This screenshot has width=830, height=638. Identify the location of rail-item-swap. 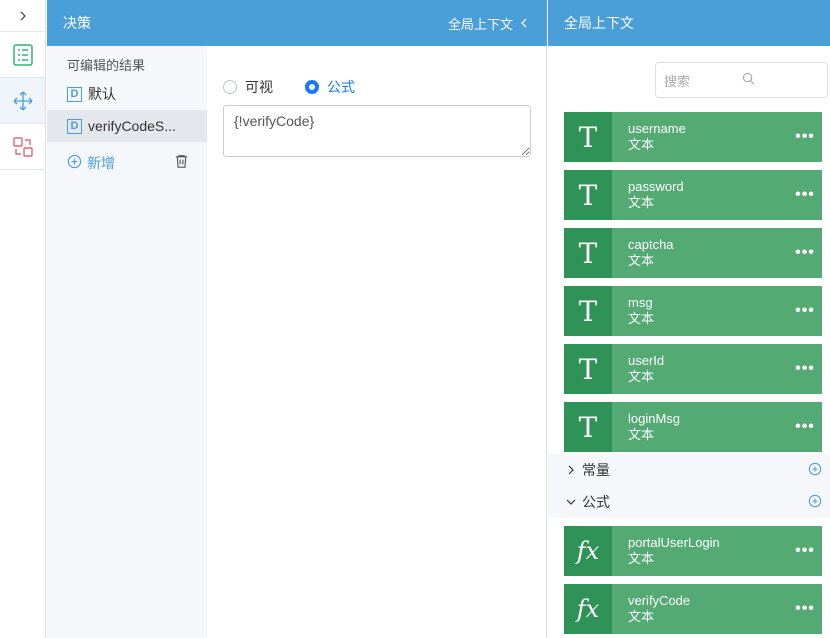
(22, 147).